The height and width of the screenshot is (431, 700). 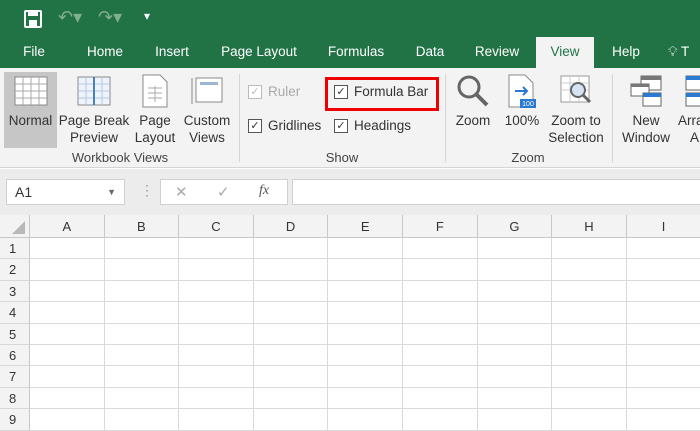 I want to click on row-header-4: 4, so click(x=15, y=313).